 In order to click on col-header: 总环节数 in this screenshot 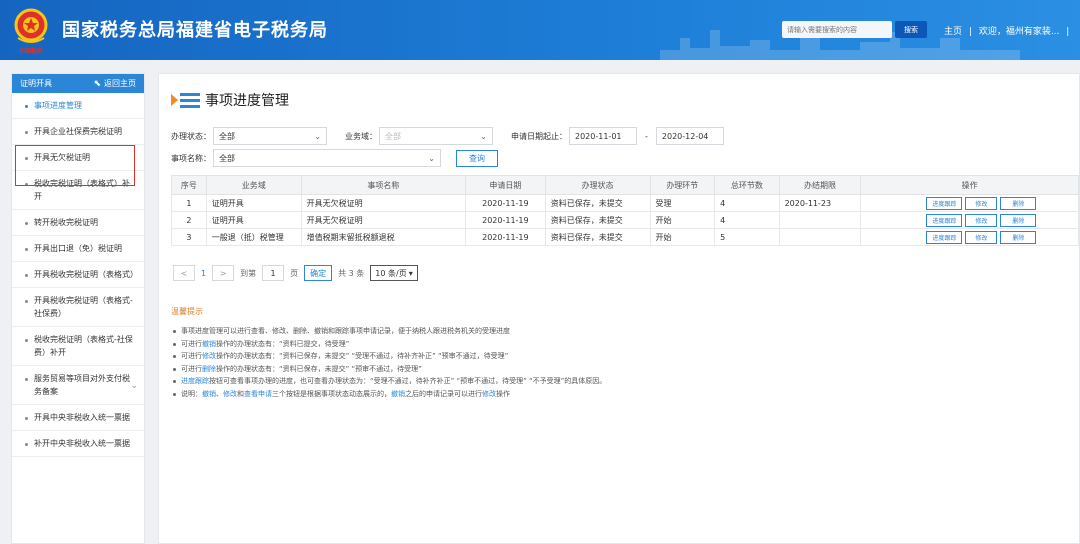, I will do `click(747, 185)`.